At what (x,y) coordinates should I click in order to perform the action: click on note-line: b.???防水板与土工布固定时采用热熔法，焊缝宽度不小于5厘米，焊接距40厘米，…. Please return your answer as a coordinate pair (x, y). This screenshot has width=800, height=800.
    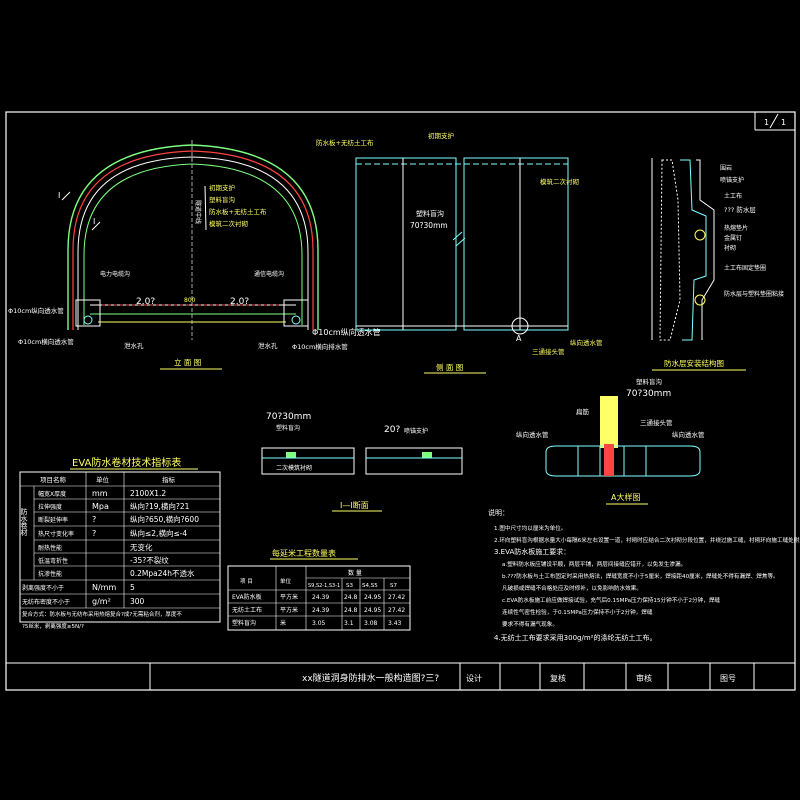
    Looking at the image, I should click on (640, 576).